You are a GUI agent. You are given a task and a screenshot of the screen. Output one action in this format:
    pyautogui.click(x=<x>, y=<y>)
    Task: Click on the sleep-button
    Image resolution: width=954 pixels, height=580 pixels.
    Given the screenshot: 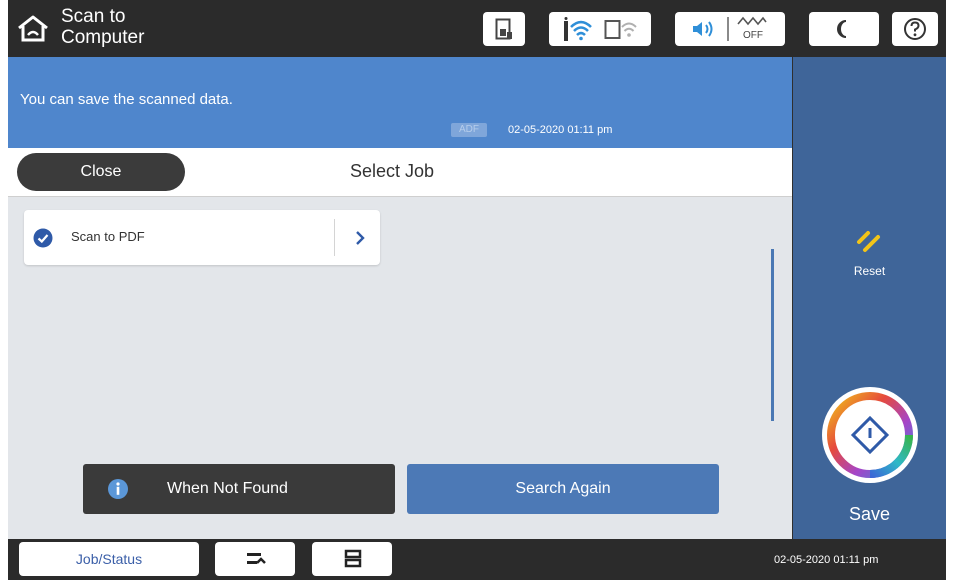 What is the action you would take?
    pyautogui.click(x=844, y=29)
    